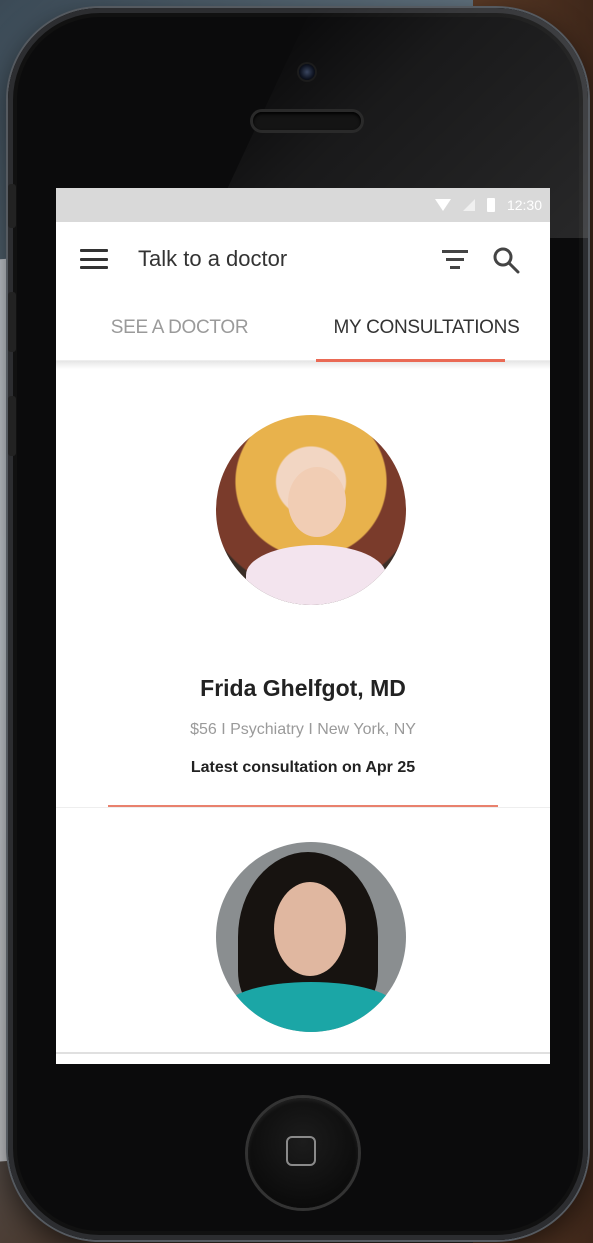  Describe the element at coordinates (213, 258) in the screenshot. I see `app-title: Talk to a doctor` at that location.